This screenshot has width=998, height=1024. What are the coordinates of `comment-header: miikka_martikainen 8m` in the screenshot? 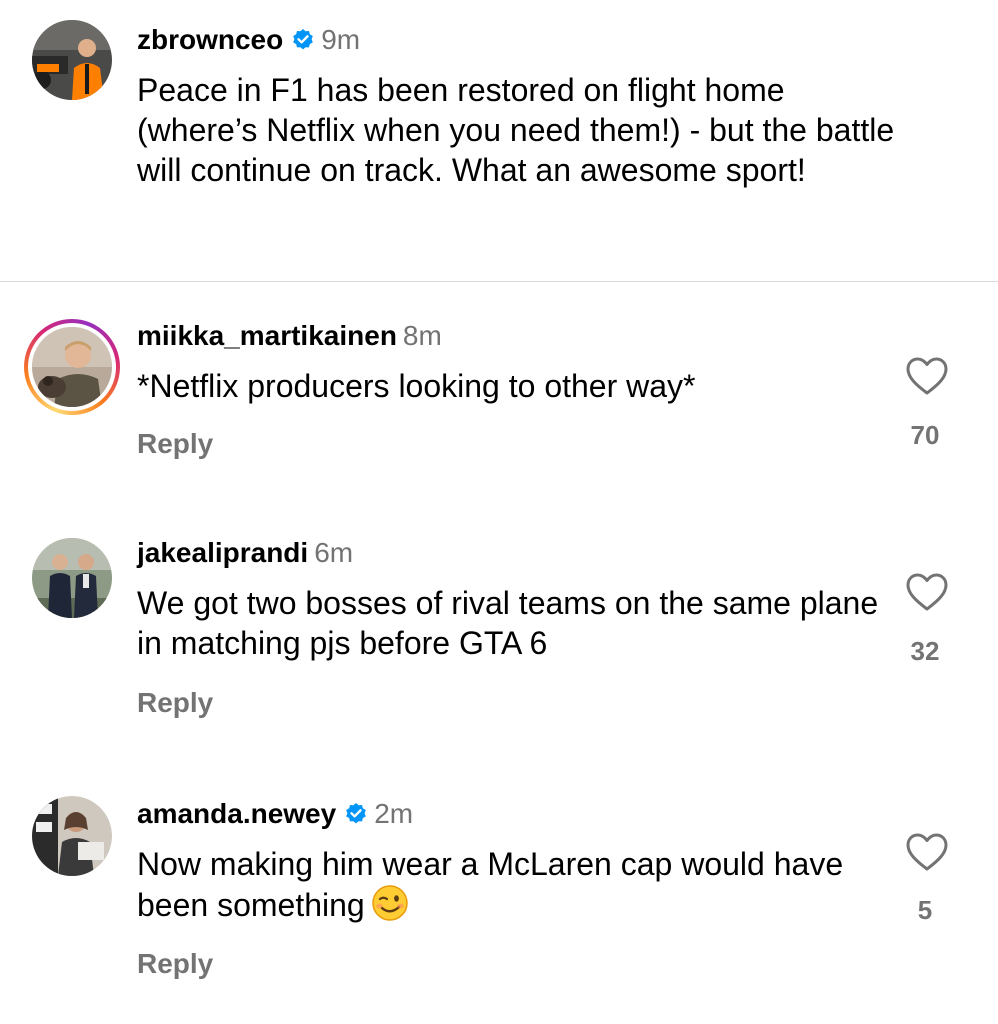 It's located at (289, 336).